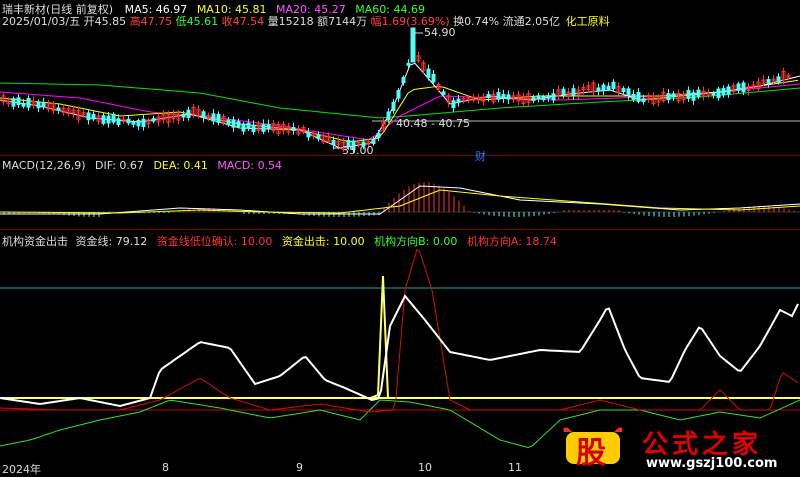 The image size is (800, 477). What do you see at coordinates (400, 229) in the screenshot?
I see `panel-separator-macd` at bounding box center [400, 229].